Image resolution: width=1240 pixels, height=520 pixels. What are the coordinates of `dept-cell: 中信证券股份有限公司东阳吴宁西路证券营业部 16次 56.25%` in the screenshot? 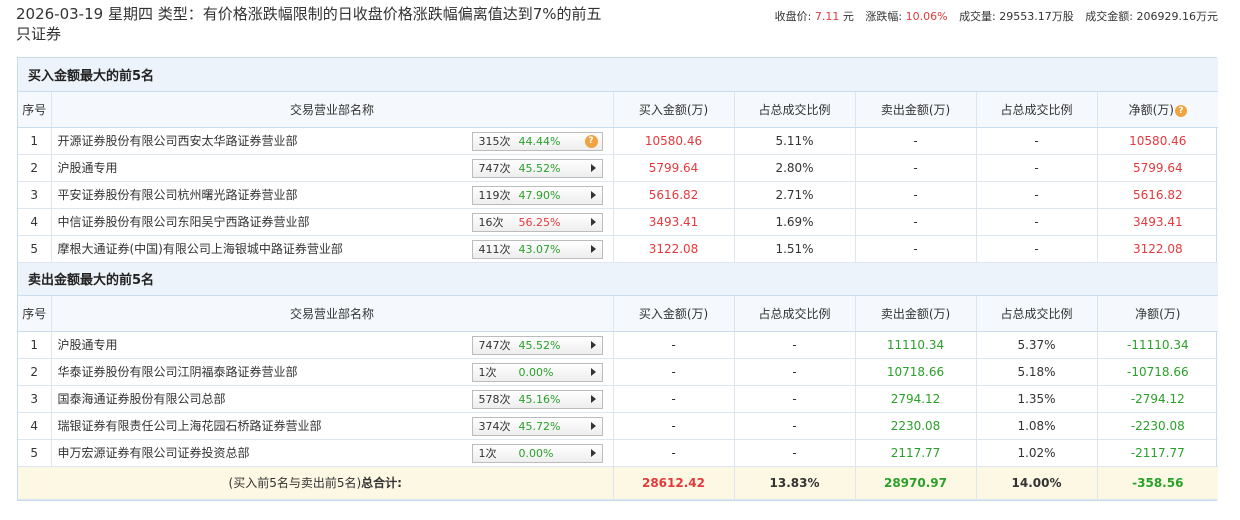 It's located at (332, 222).